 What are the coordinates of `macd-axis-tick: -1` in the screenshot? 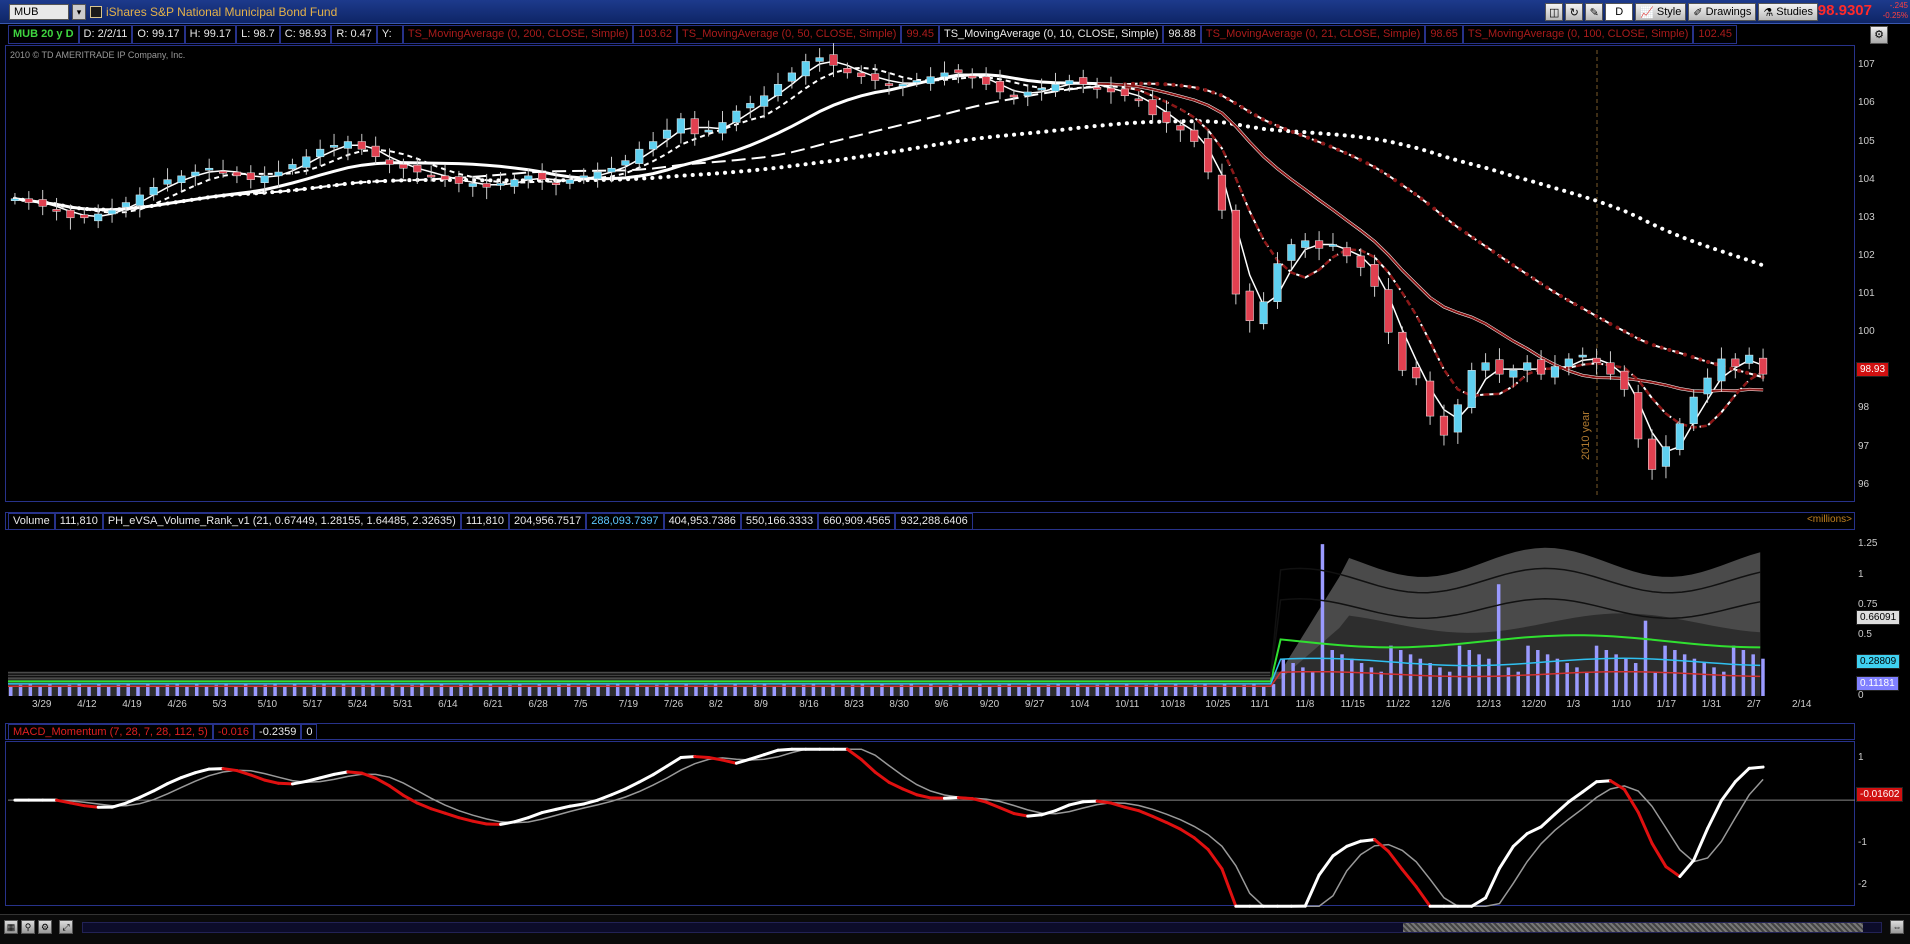 It's located at (1862, 842).